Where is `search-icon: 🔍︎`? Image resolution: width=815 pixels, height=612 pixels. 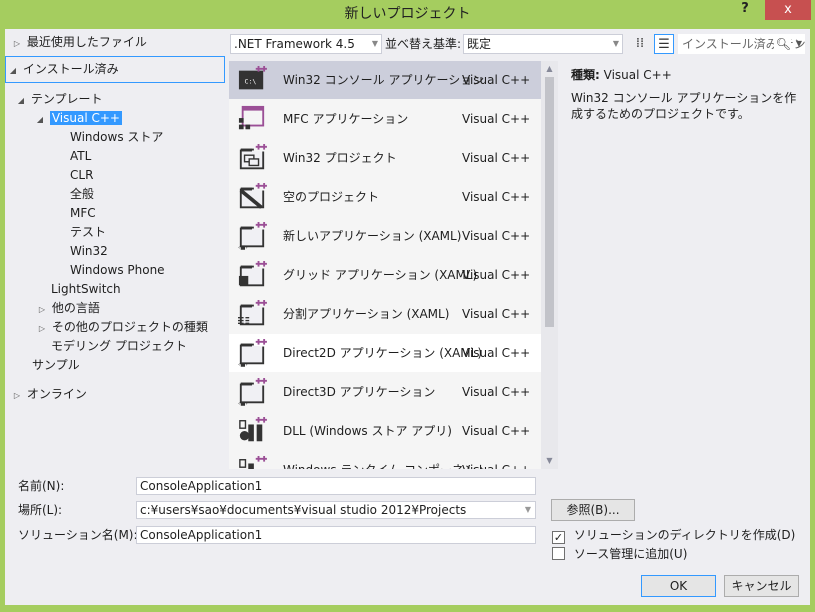
search-icon: 🔍︎ is located at coordinates (782, 44).